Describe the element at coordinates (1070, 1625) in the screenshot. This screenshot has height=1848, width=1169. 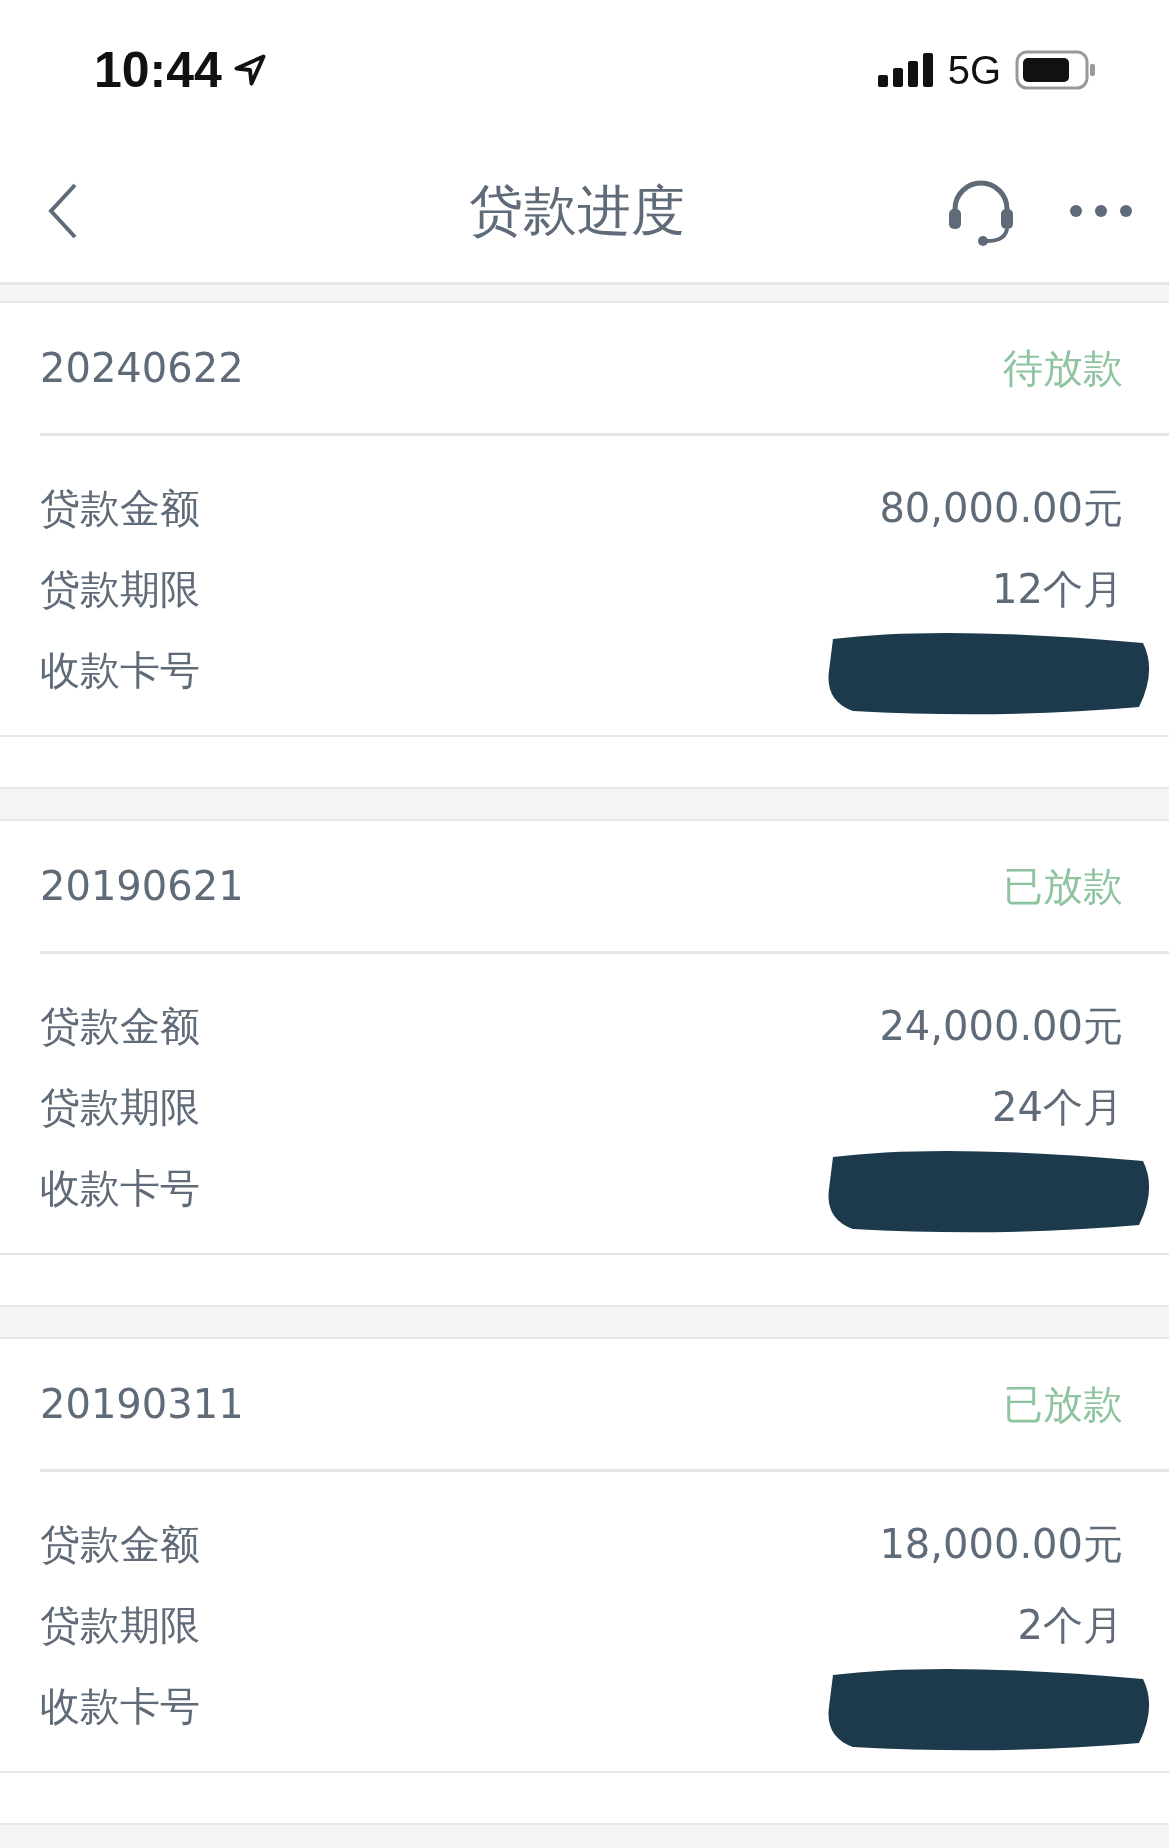
I see `field-value: 2个月` at that location.